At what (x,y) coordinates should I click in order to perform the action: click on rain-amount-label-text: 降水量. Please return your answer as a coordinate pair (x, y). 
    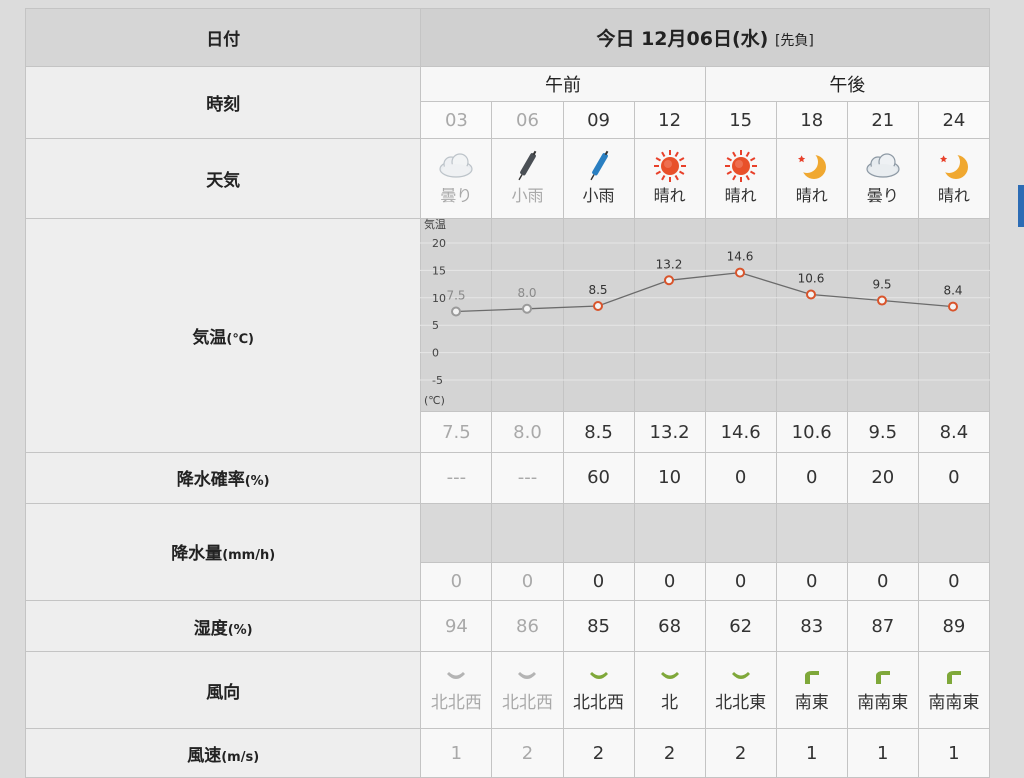
    Looking at the image, I should click on (197, 554).